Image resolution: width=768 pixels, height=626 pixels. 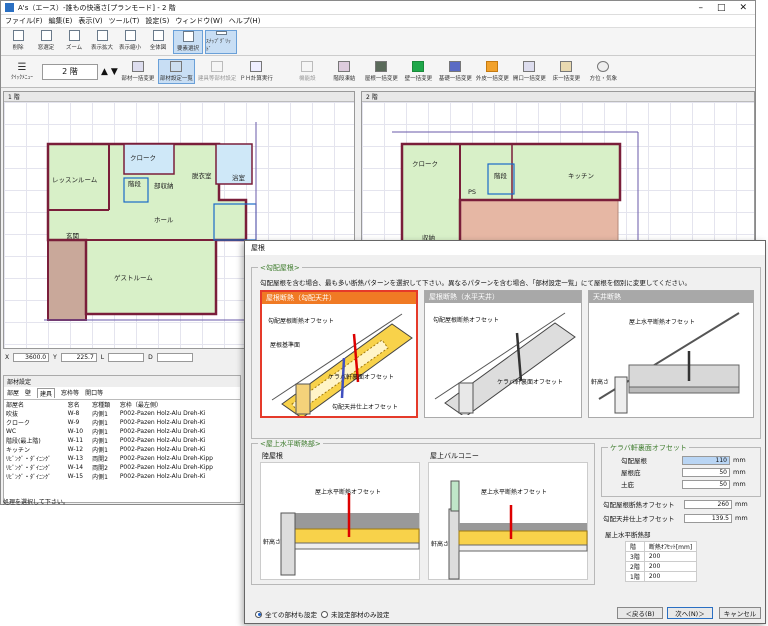 What do you see at coordinates (238, 178) in the screenshot?
I see `room-label: 浴室` at bounding box center [238, 178].